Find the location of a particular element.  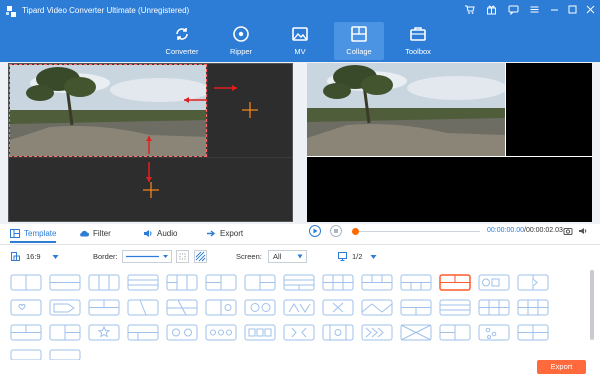

template-12-selected is located at coordinates (455, 282).